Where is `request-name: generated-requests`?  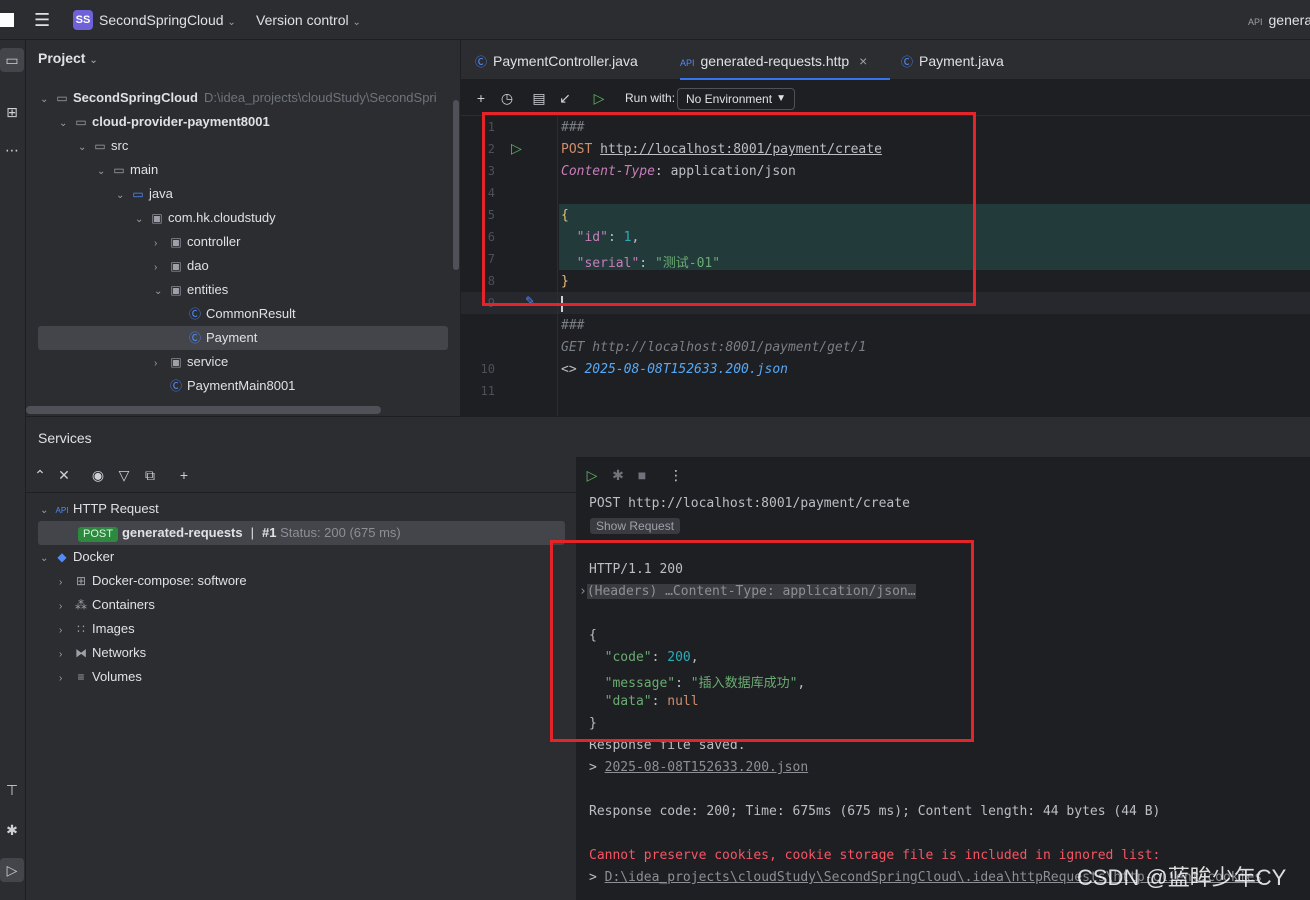 request-name: generated-requests is located at coordinates (182, 532).